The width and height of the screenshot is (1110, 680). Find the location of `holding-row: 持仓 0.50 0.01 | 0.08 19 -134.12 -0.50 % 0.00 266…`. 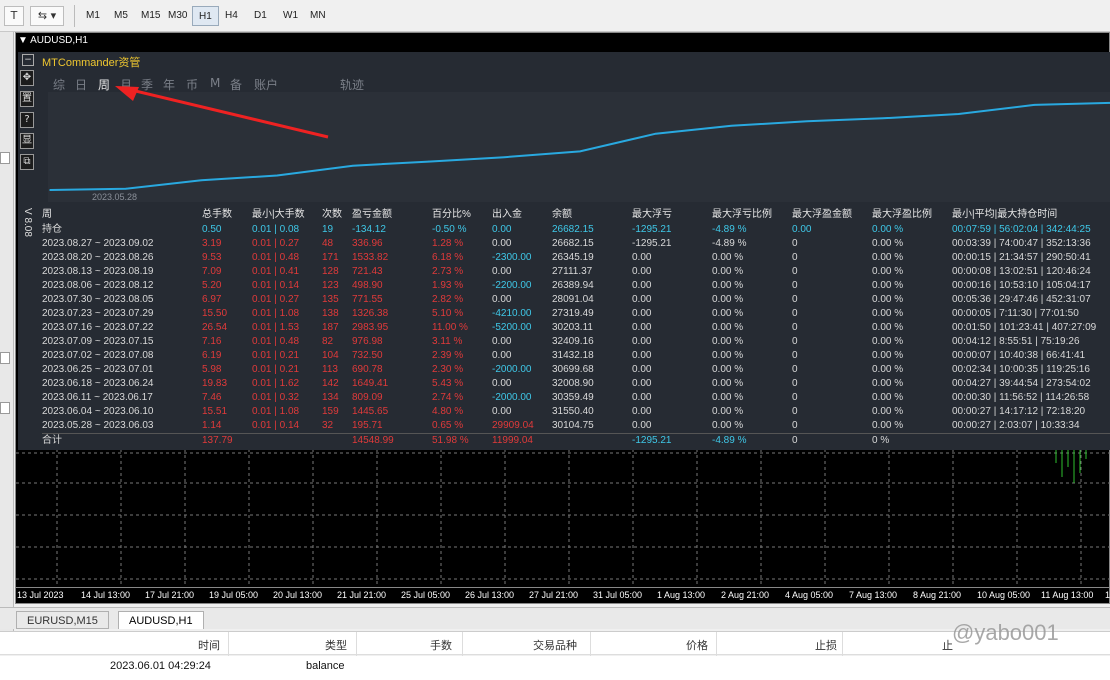

holding-row: 持仓 0.50 0.01 | 0.08 19 -134.12 -0.50 % 0.00 266… is located at coordinates (576, 230).